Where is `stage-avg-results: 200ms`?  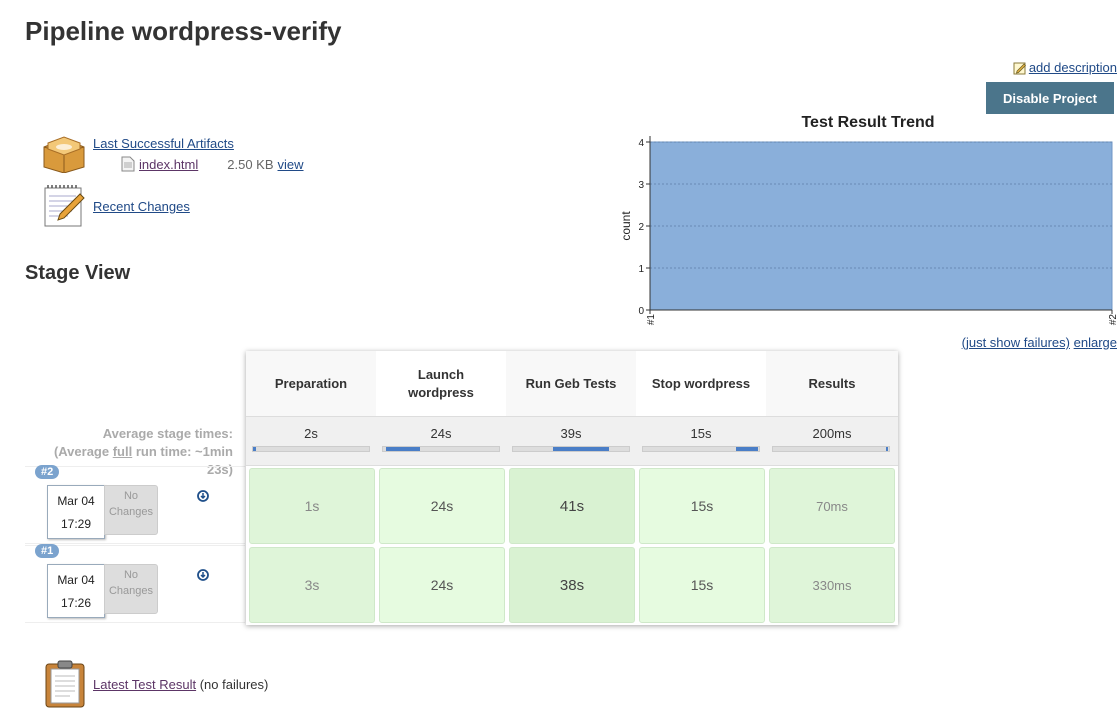 stage-avg-results: 200ms is located at coordinates (832, 441).